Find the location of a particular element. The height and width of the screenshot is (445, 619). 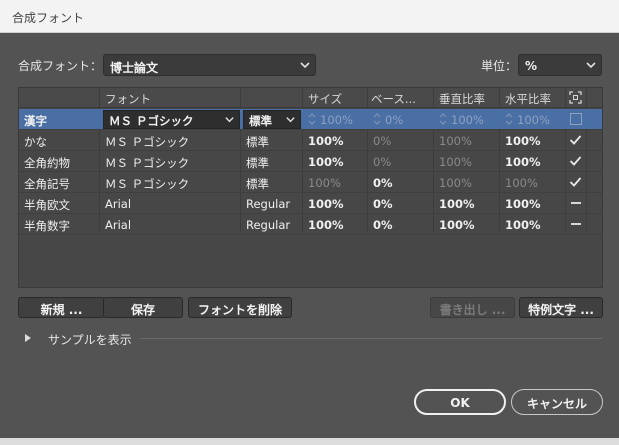

baseline-stepper-icon is located at coordinates (377, 119).